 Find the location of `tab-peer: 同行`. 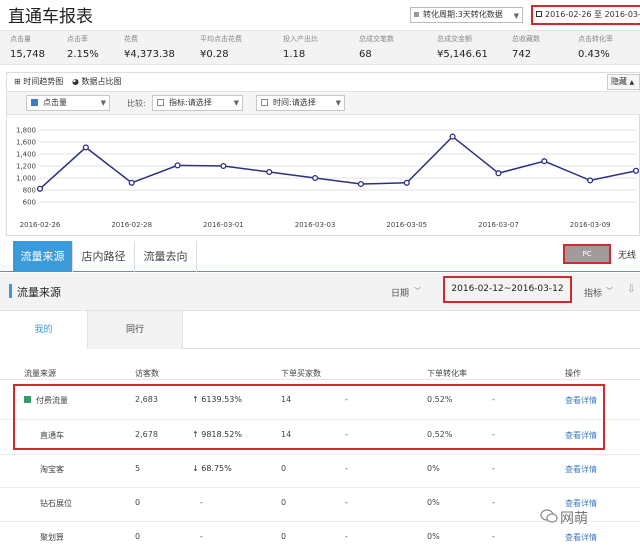

tab-peer: 同行 is located at coordinates (135, 330).